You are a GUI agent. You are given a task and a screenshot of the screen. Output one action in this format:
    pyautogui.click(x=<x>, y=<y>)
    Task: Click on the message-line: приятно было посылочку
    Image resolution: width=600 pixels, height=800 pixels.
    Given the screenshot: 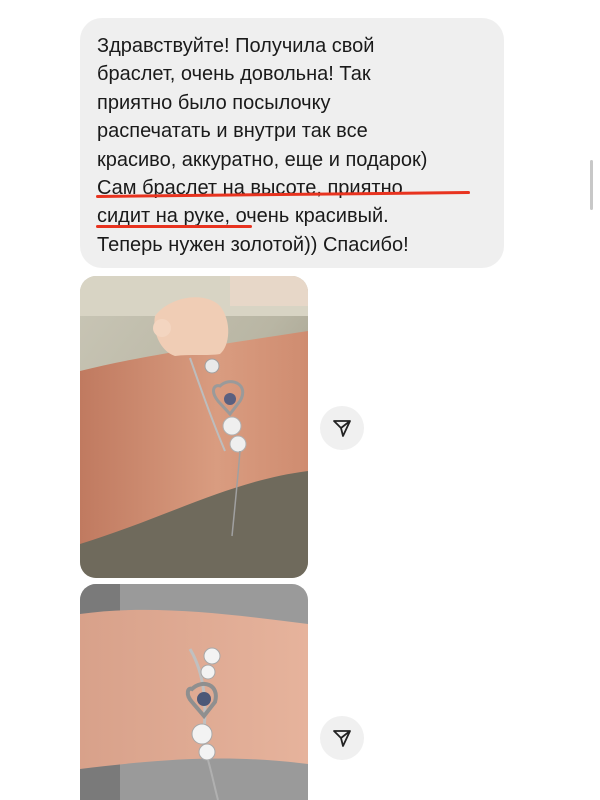 What is the action you would take?
    pyautogui.click(x=214, y=102)
    